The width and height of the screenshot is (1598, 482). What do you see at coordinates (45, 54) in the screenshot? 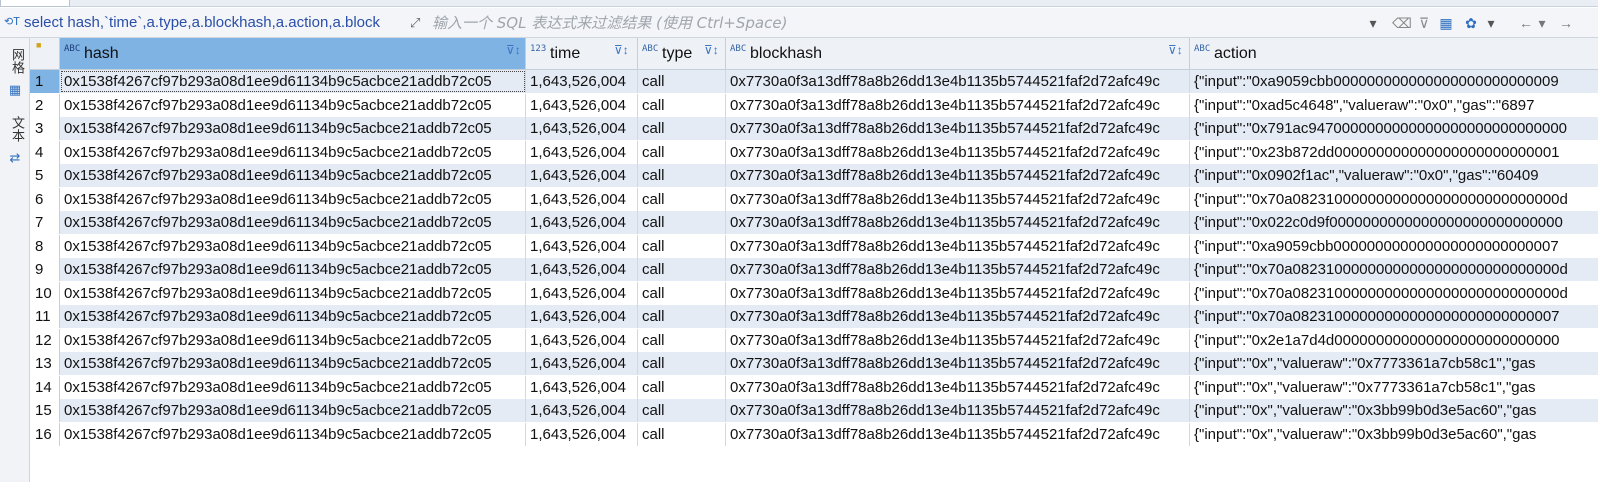
I see `grid-corner: ■` at bounding box center [45, 54].